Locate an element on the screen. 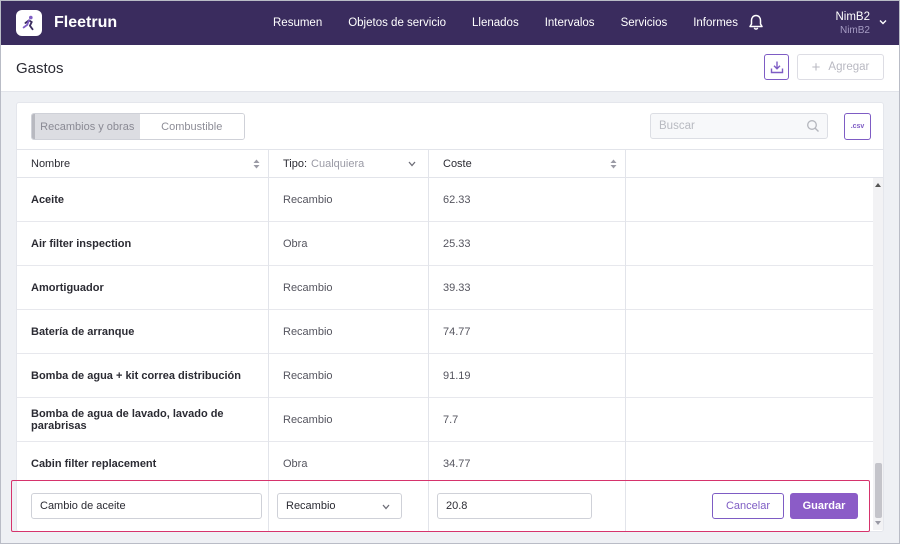 The width and height of the screenshot is (900, 544). column-header-name: Nombre is located at coordinates (143, 164).